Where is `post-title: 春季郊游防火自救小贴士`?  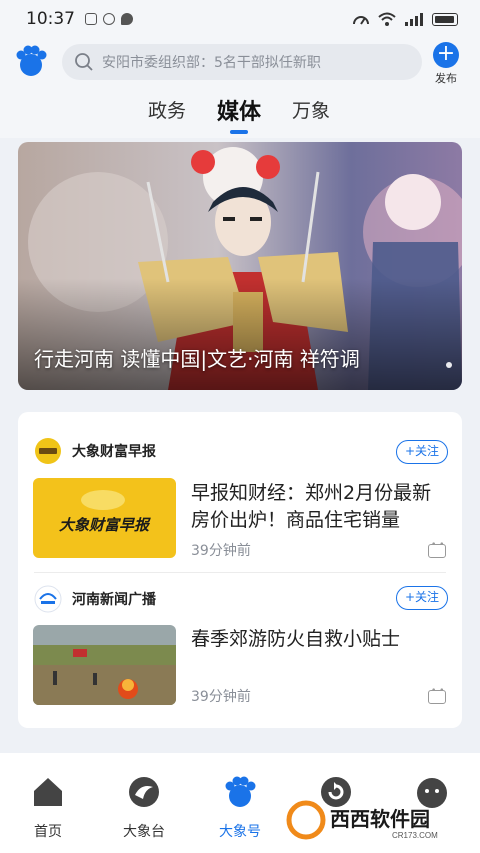 post-title: 春季郊游防火自救小贴士 is located at coordinates (320, 639).